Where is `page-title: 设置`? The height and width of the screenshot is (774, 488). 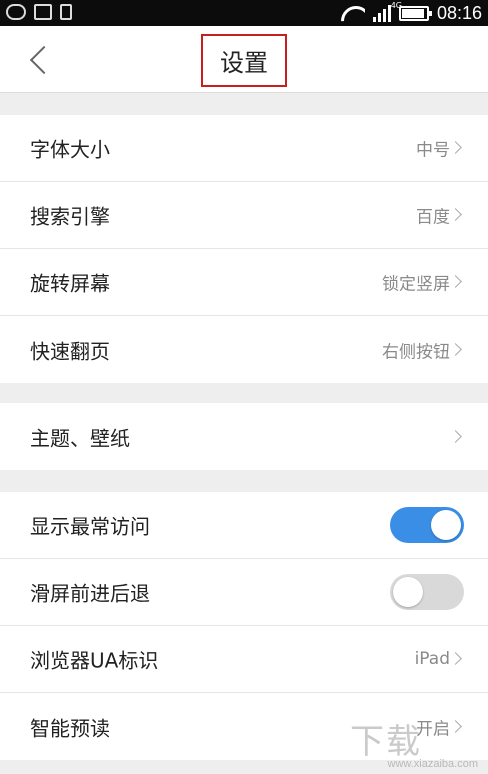
page-title: 设置 is located at coordinates (244, 63).